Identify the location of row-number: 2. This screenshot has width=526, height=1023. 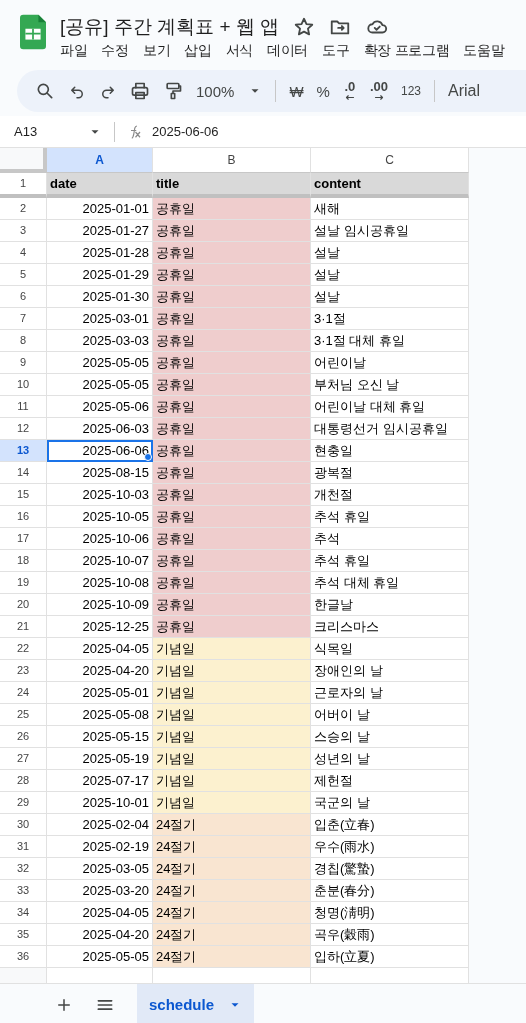
(23, 209).